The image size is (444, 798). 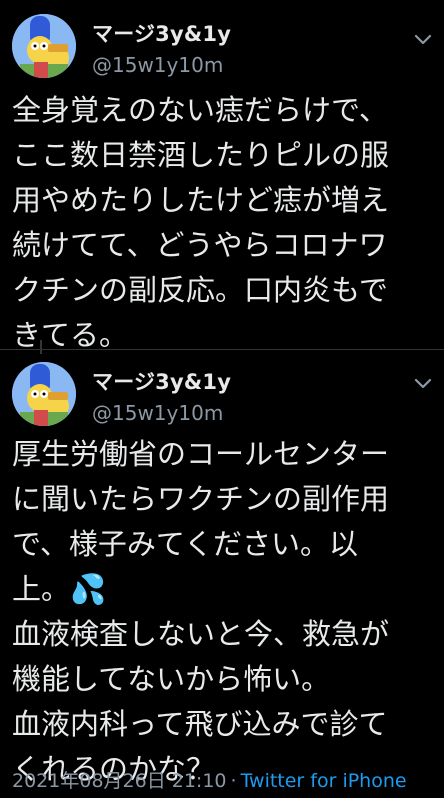 What do you see at coordinates (200, 724) in the screenshot?
I see `tweet-text-line: 血液内科って飛び込みで診て` at bounding box center [200, 724].